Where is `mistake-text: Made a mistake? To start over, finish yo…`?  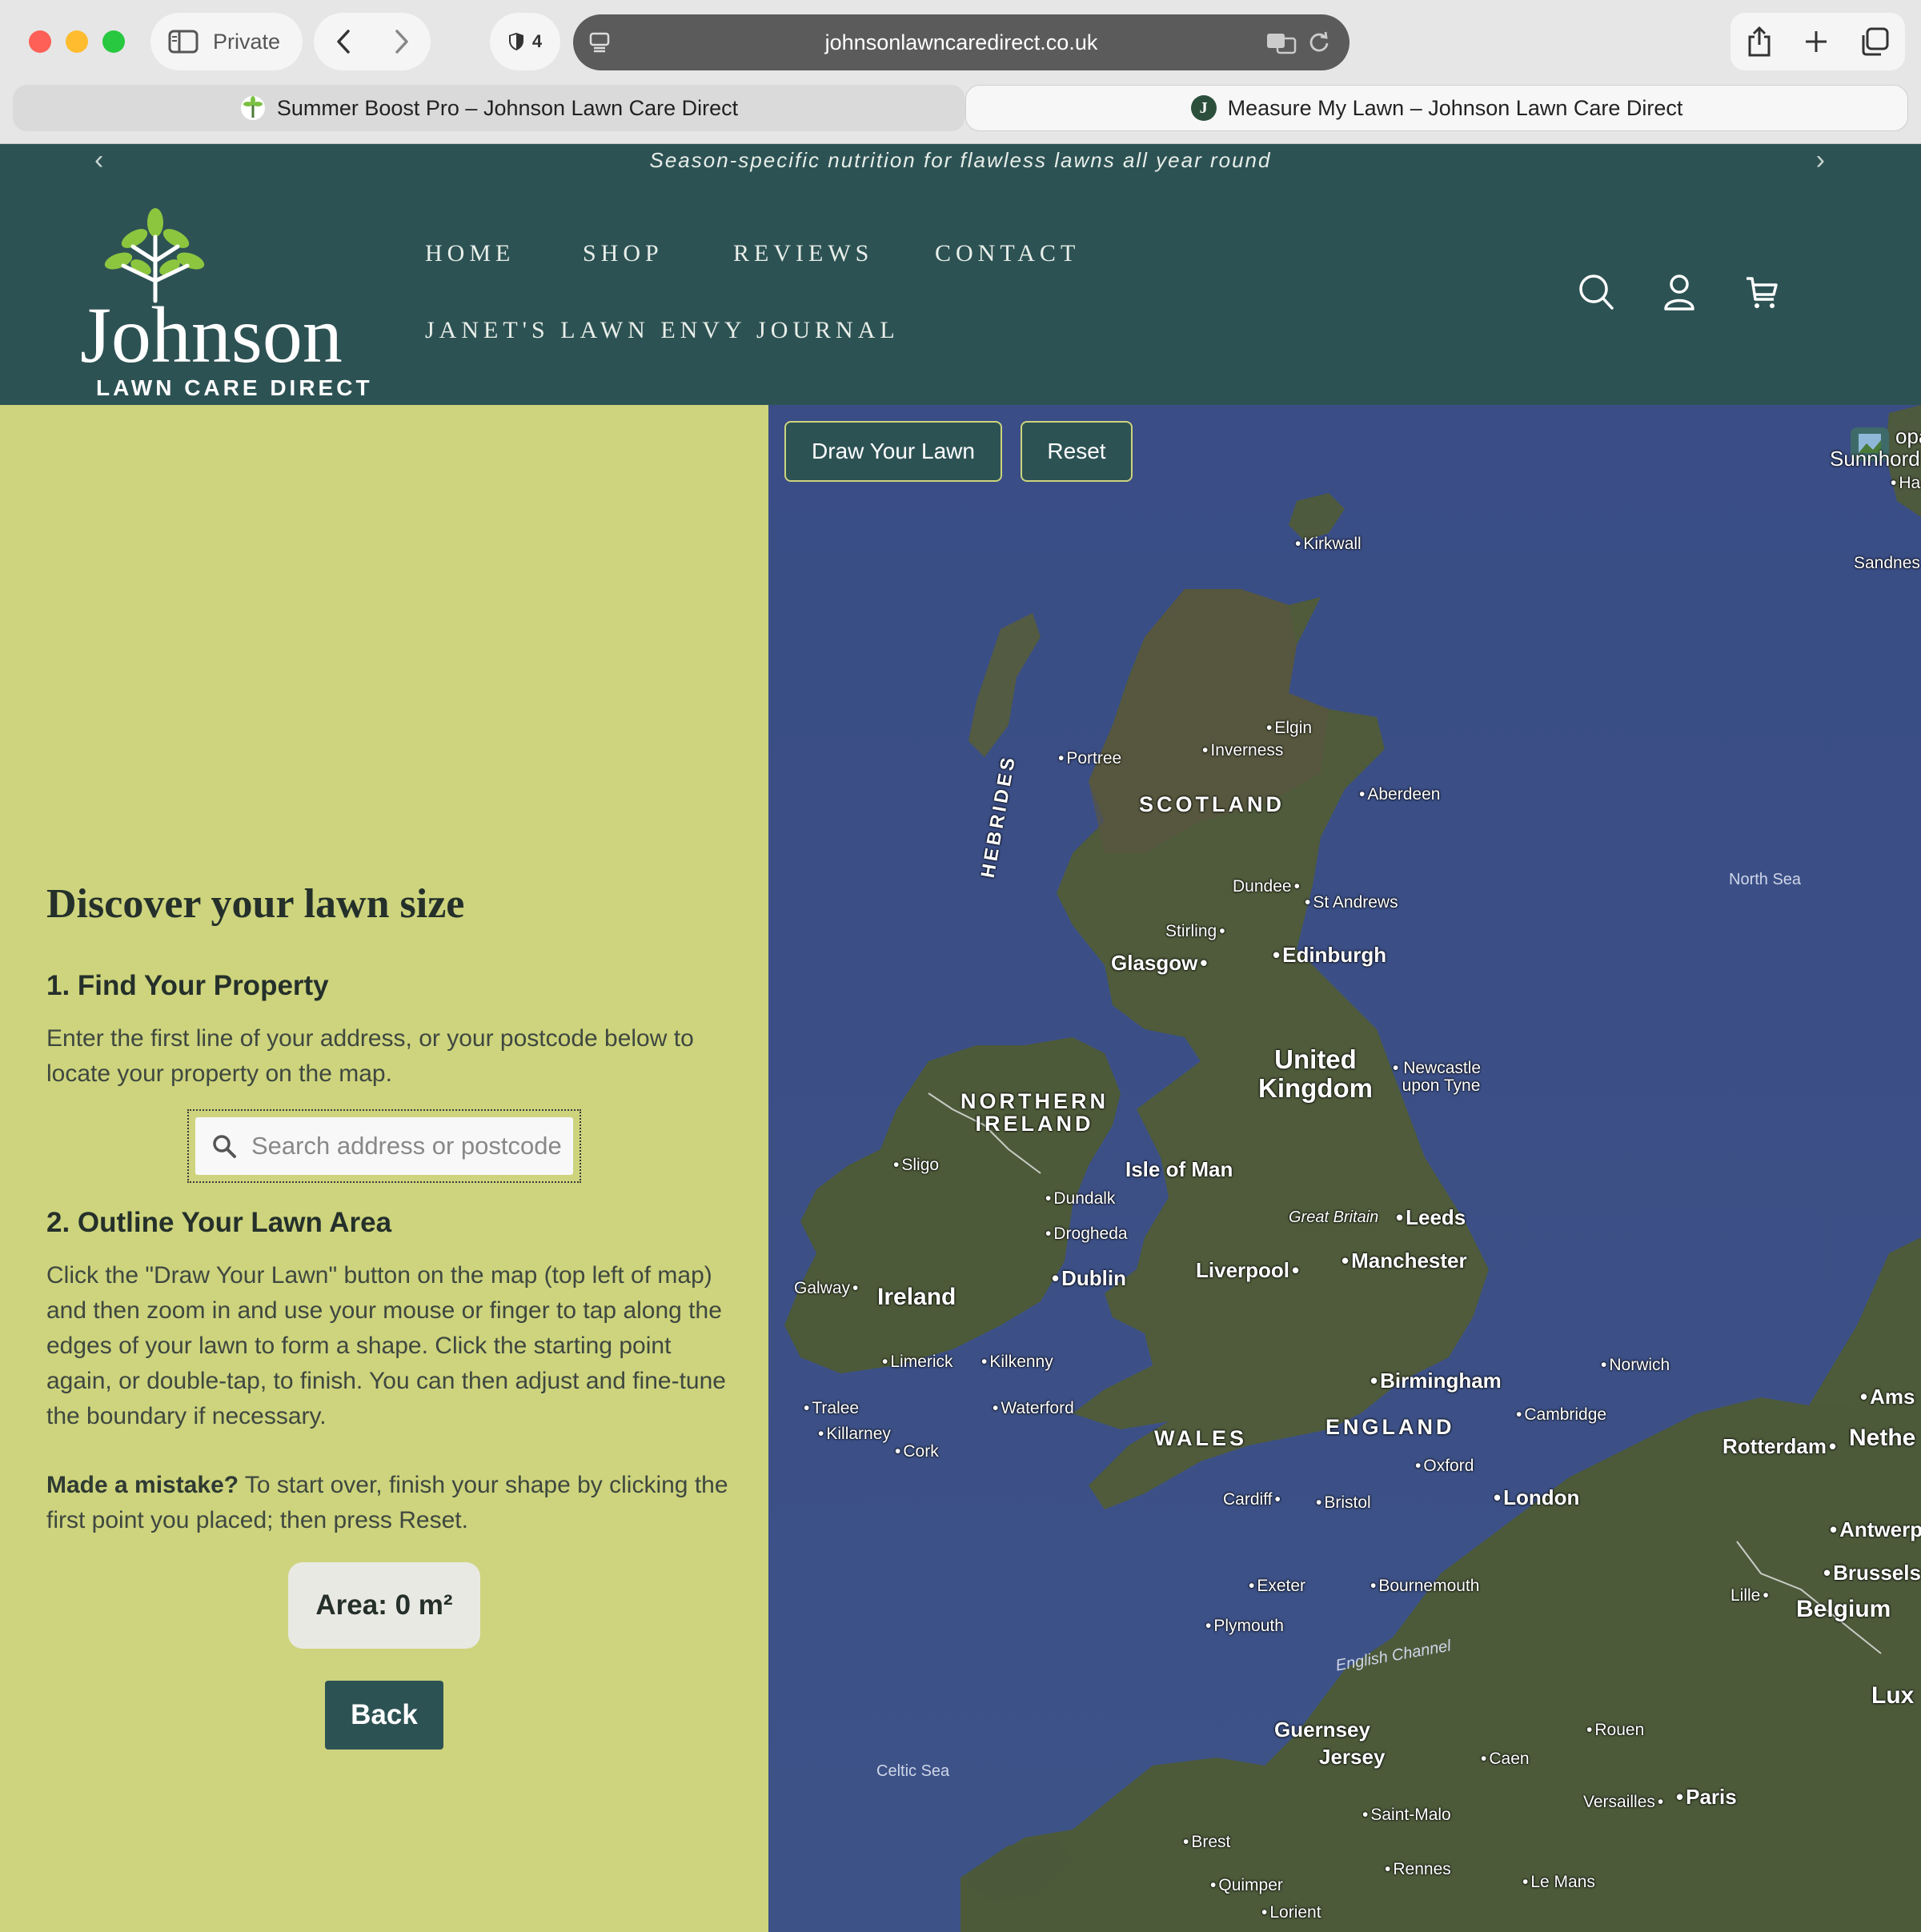
mistake-text: Made a mistake? To start over, finish yo… is located at coordinates (390, 1503).